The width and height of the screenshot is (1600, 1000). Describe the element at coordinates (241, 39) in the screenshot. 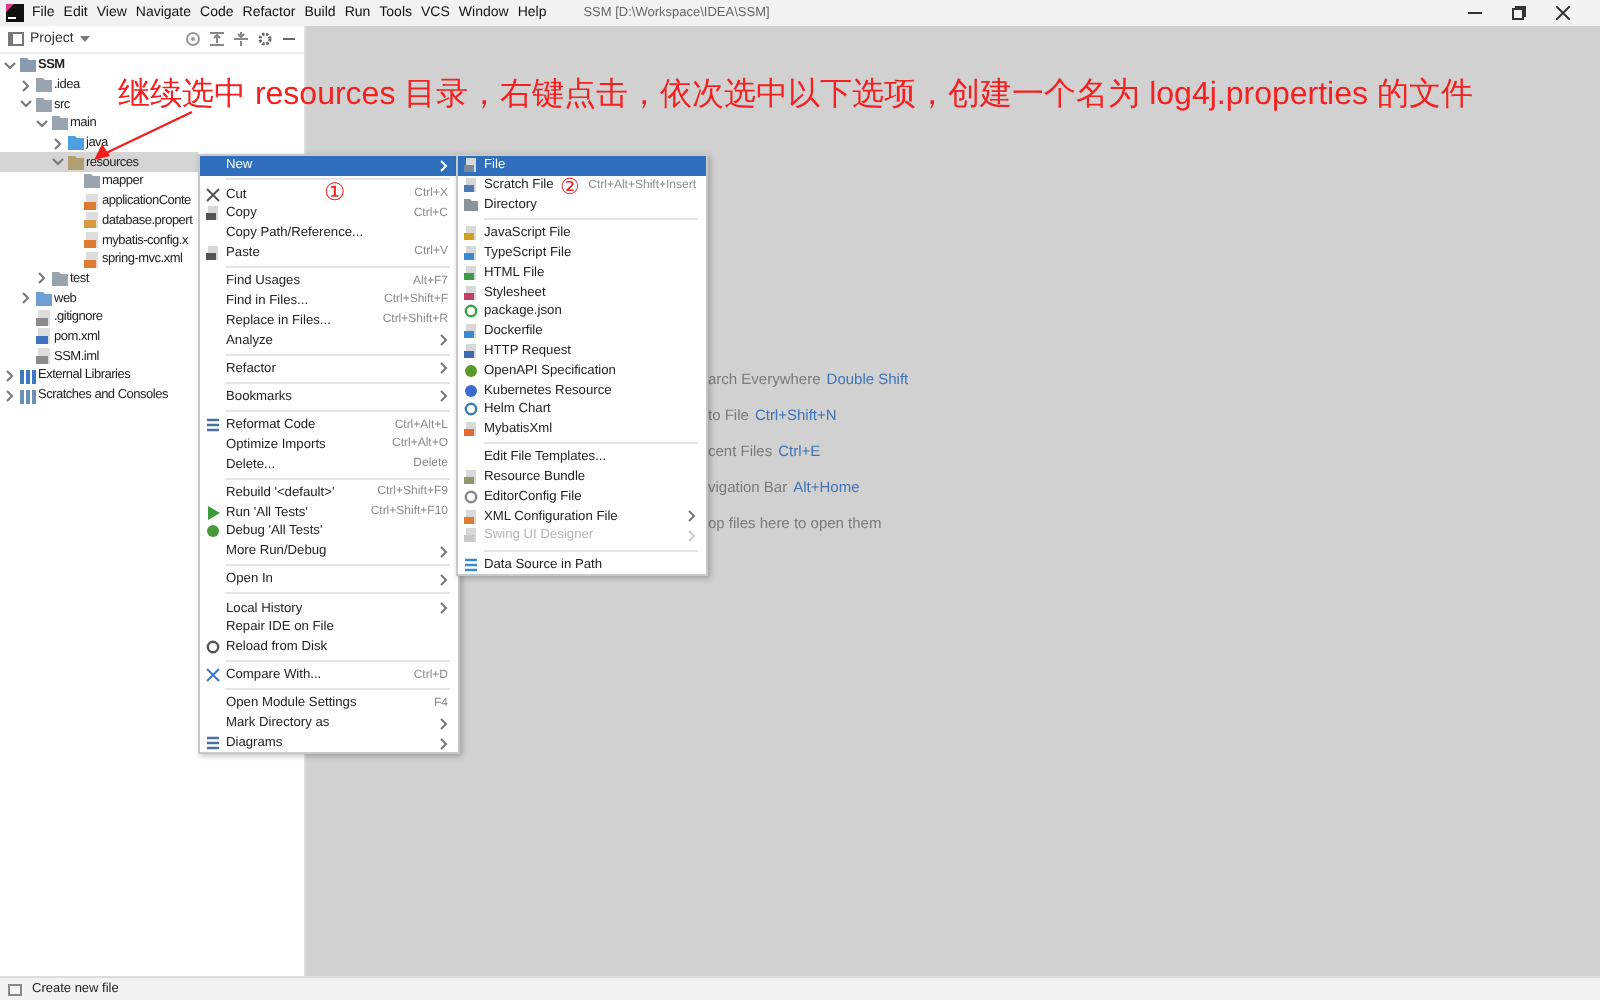

I see `collapse-icon` at that location.